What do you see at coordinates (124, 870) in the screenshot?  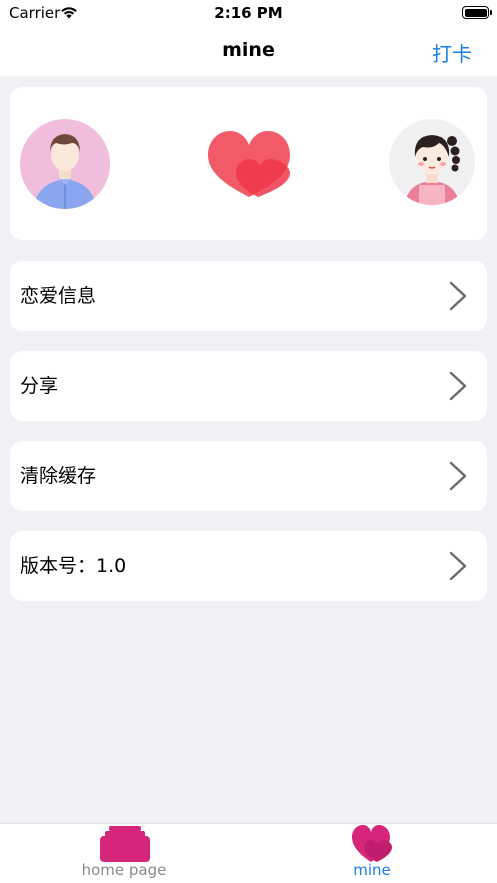 I see `tab-label: home page` at bounding box center [124, 870].